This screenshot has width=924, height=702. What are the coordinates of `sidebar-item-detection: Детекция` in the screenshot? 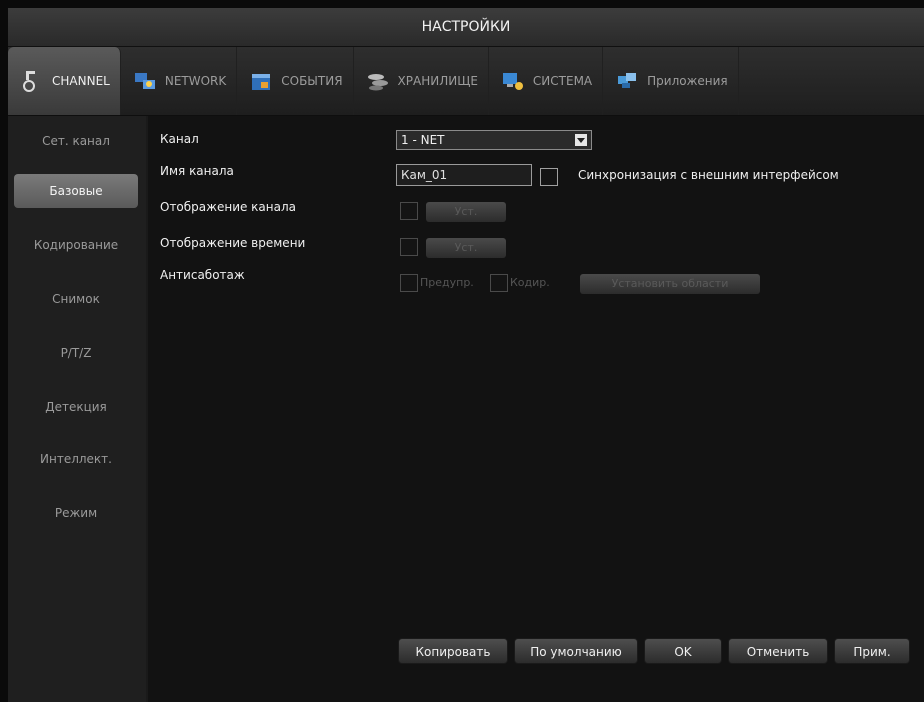 It's located at (76, 407).